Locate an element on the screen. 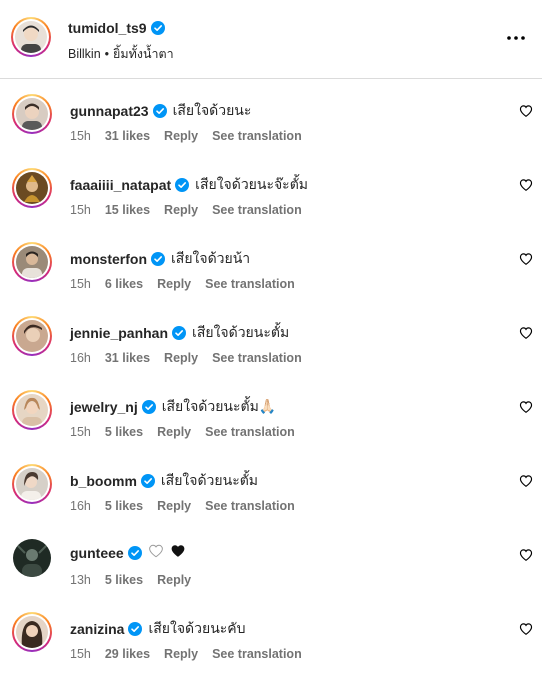 Image resolution: width=542 pixels, height=686 pixels. black-heart-icon is located at coordinates (178, 552).